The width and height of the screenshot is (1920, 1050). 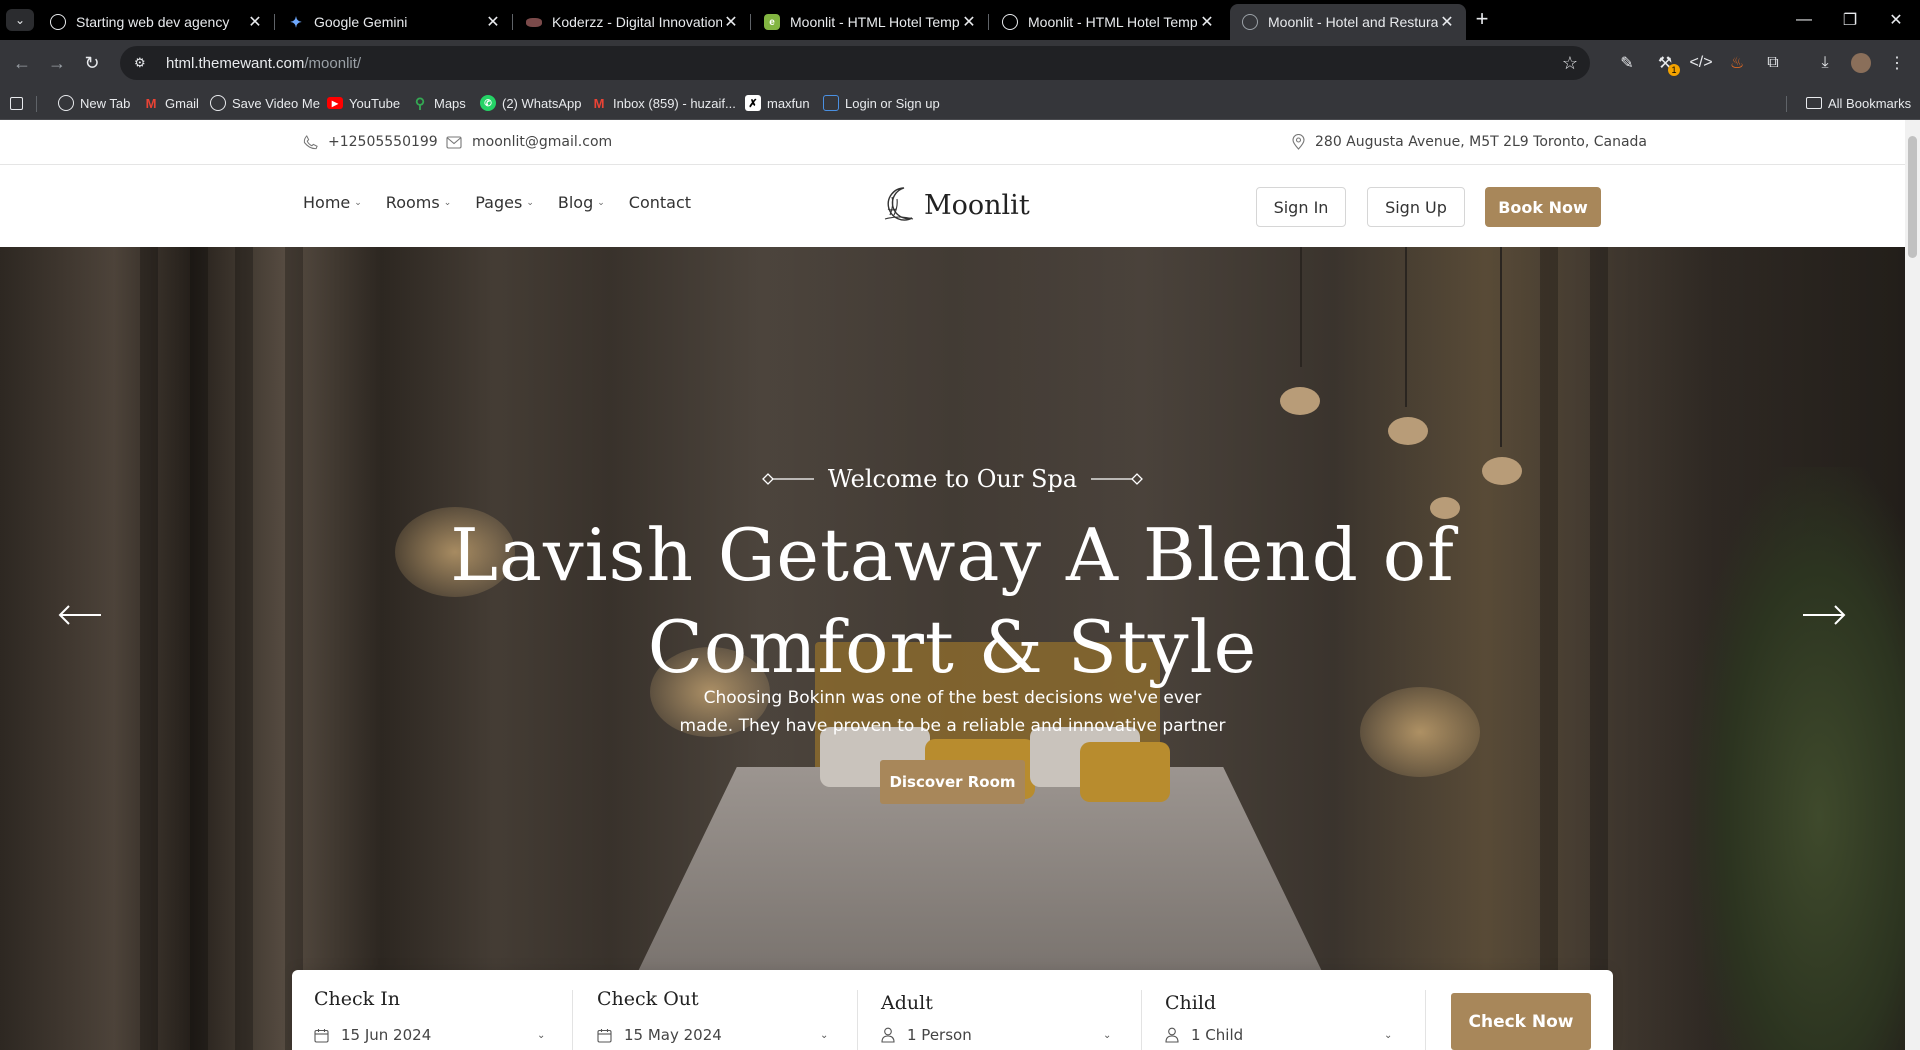 What do you see at coordinates (1804, 20) in the screenshot?
I see `minimize-icon: —` at bounding box center [1804, 20].